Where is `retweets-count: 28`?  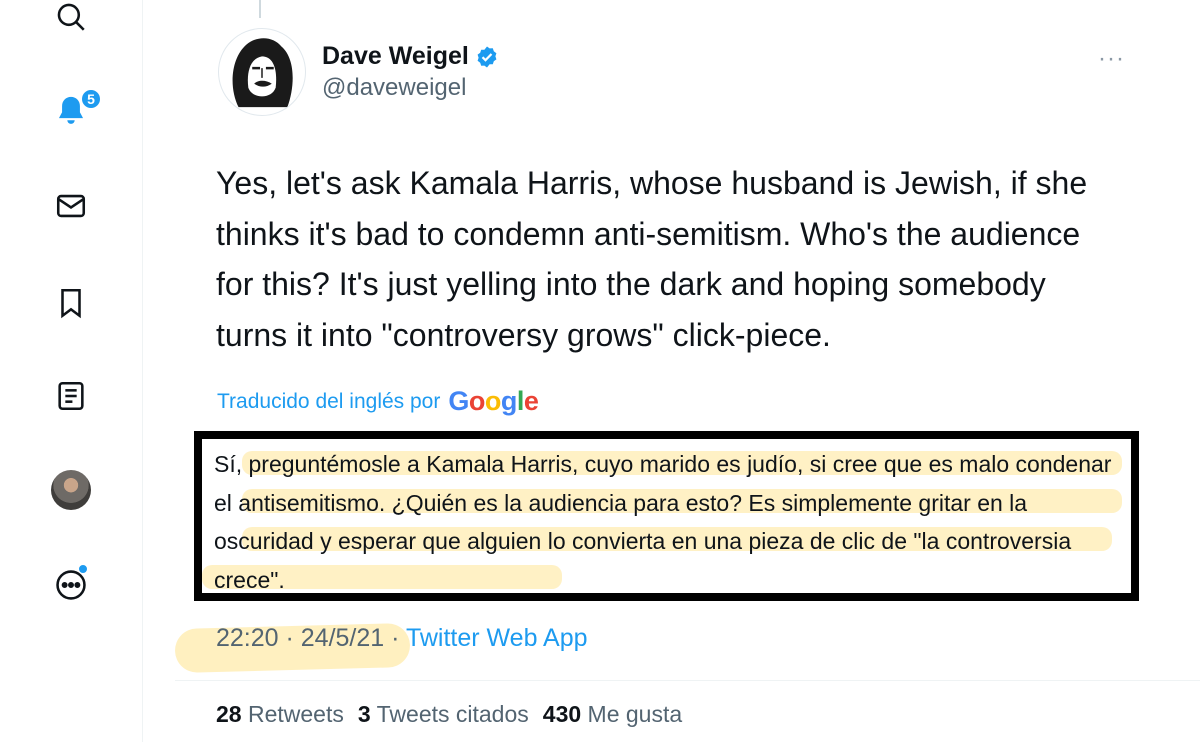
retweets-count: 28 is located at coordinates (229, 714).